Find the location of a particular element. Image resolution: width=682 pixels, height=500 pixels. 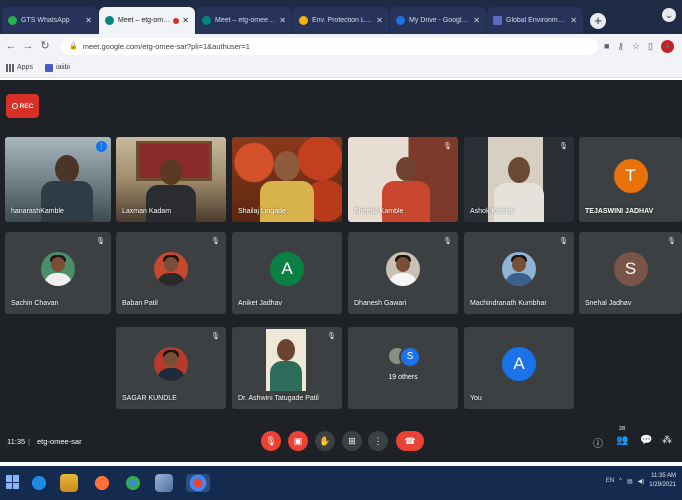

system-tray: EN ^ ▤ ◀) 11:35 AM 1/29/2021 is located at coordinates (641, 481).